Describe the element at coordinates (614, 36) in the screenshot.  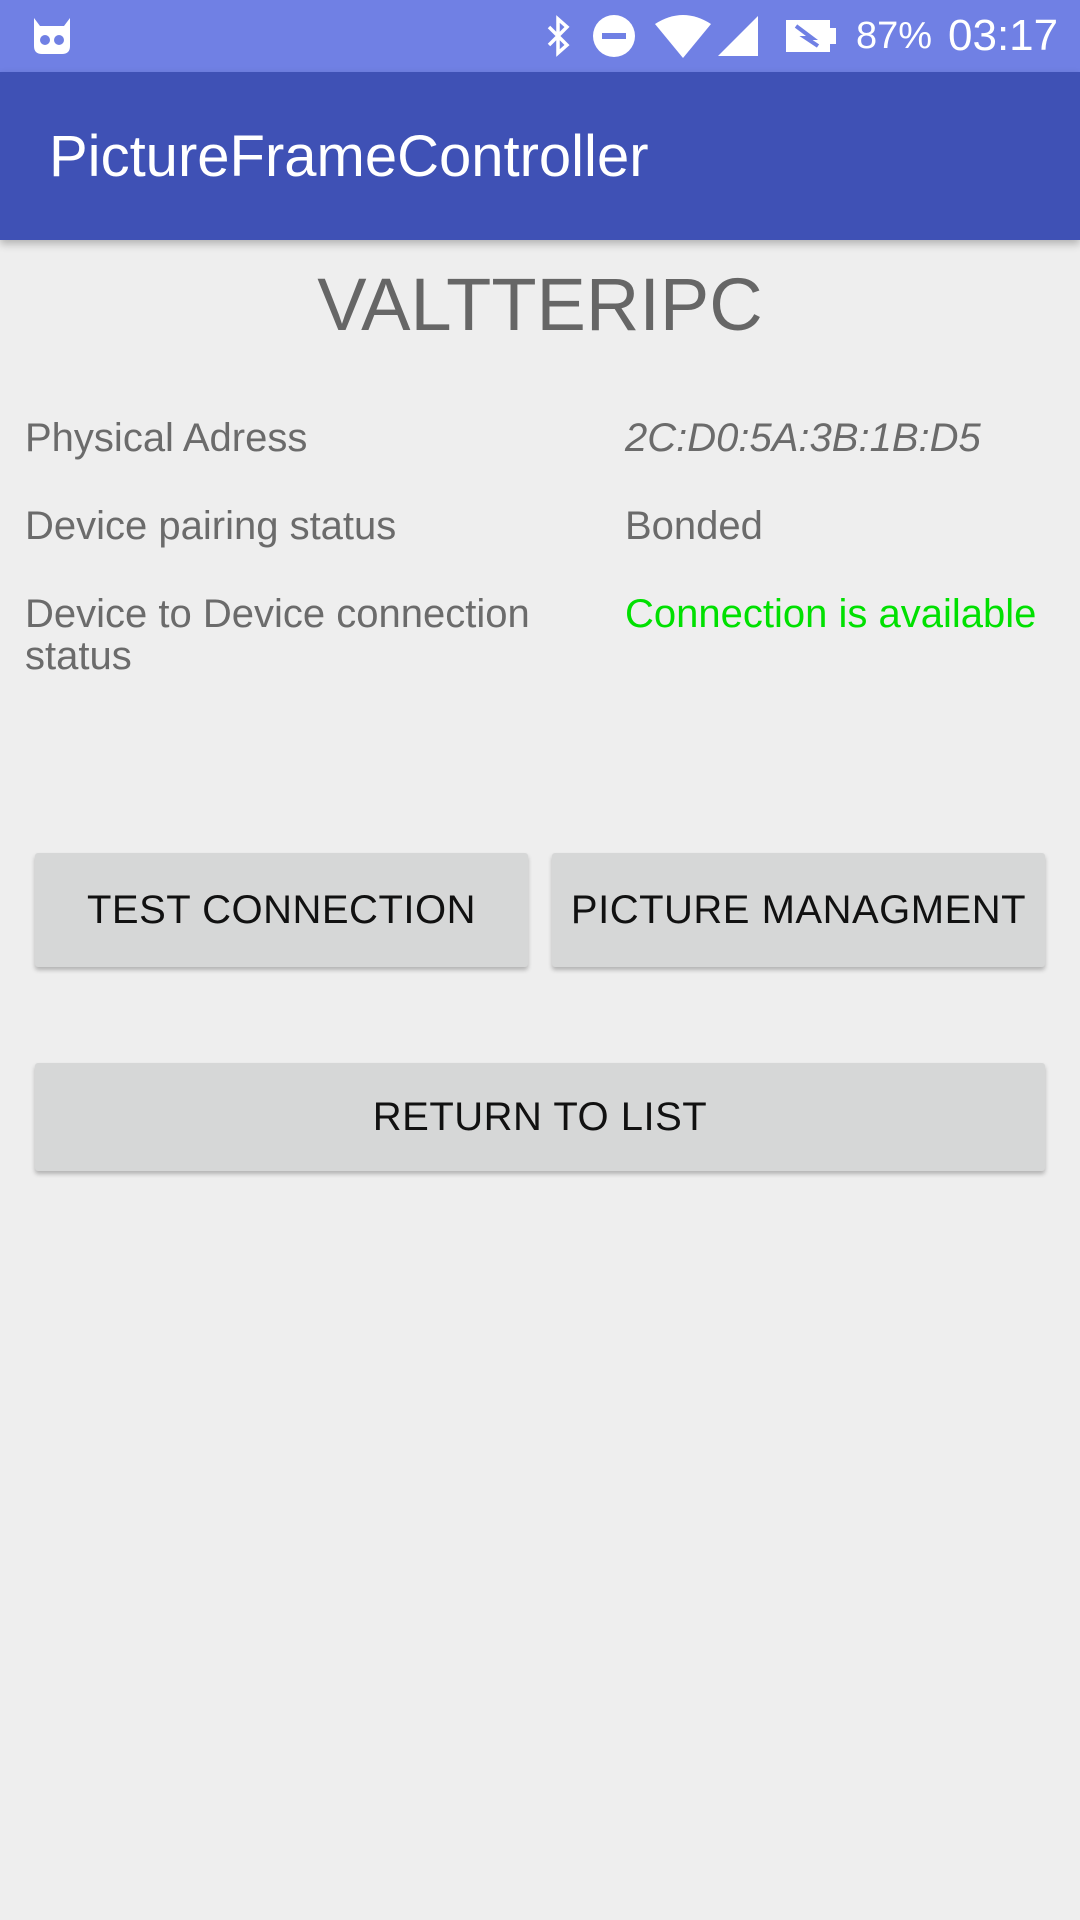
I see `do-not-disturb-icon` at that location.